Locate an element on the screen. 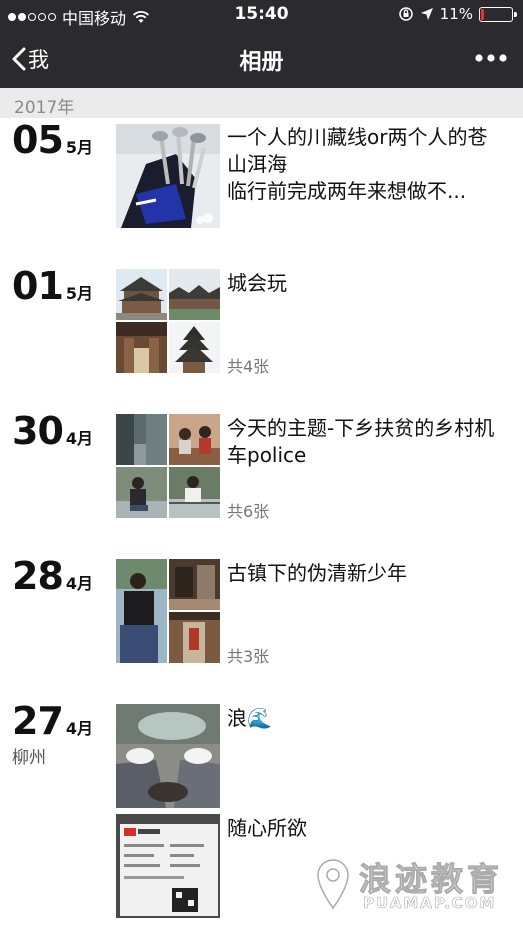  photo-old-doorway is located at coordinates (194, 637).